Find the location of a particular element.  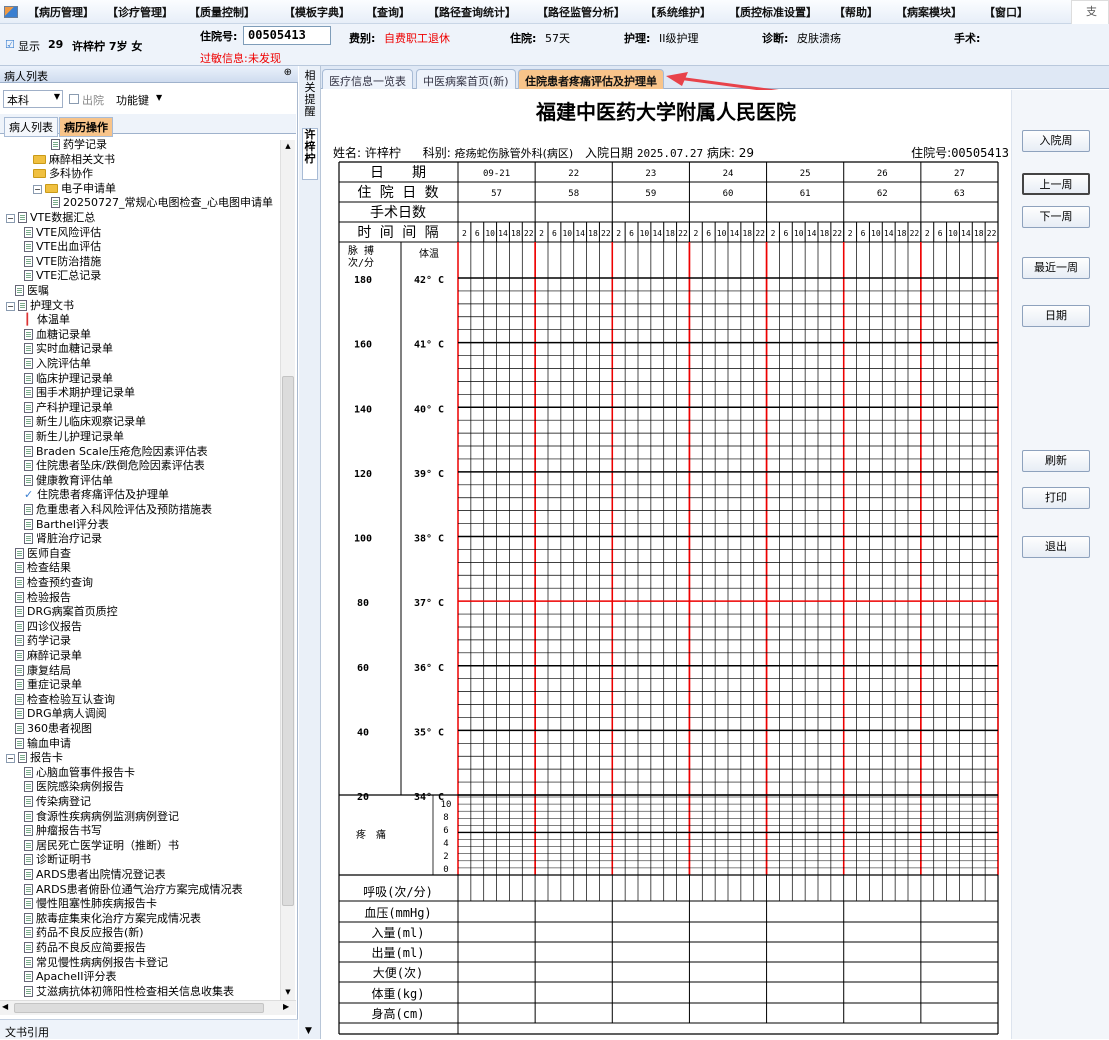

tree-item: DRG病案首页质控 is located at coordinates (66, 612).